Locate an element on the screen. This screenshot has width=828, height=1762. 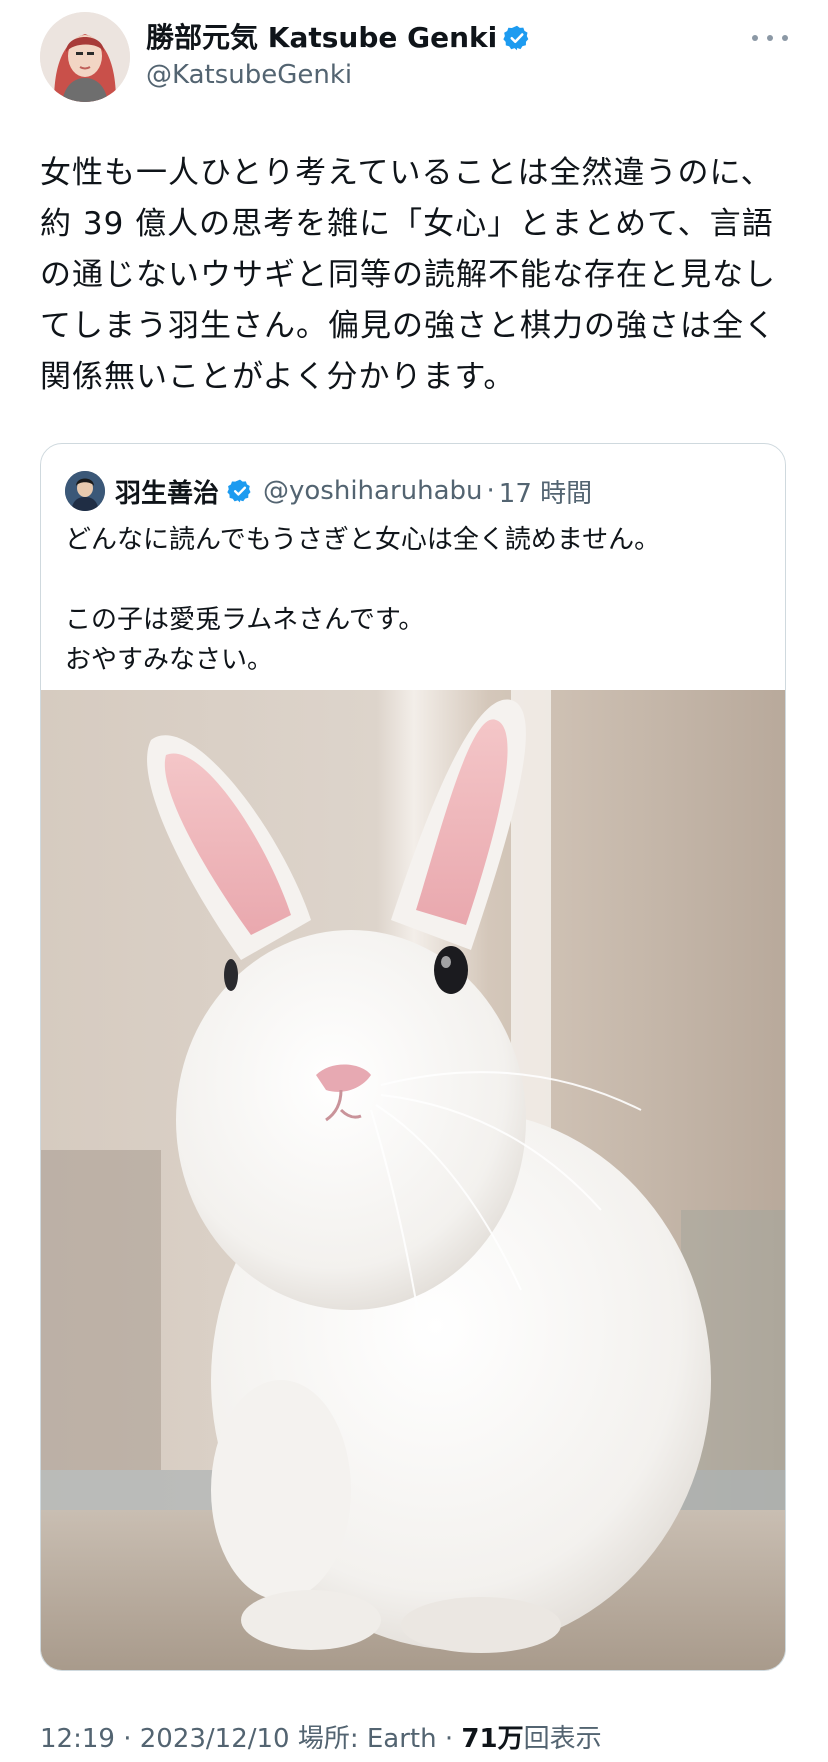
tweet-line: の通じないウサギと同等の読解不能な存在と見なし is located at coordinates (408, 275).